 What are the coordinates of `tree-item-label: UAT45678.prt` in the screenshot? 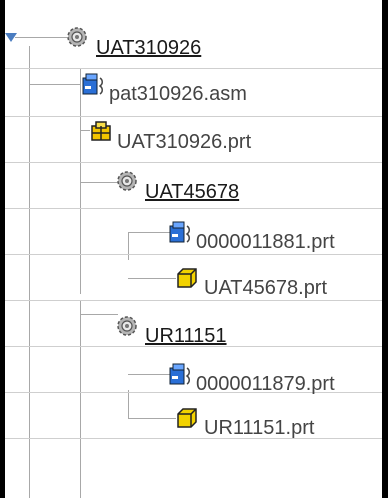 It's located at (265, 288).